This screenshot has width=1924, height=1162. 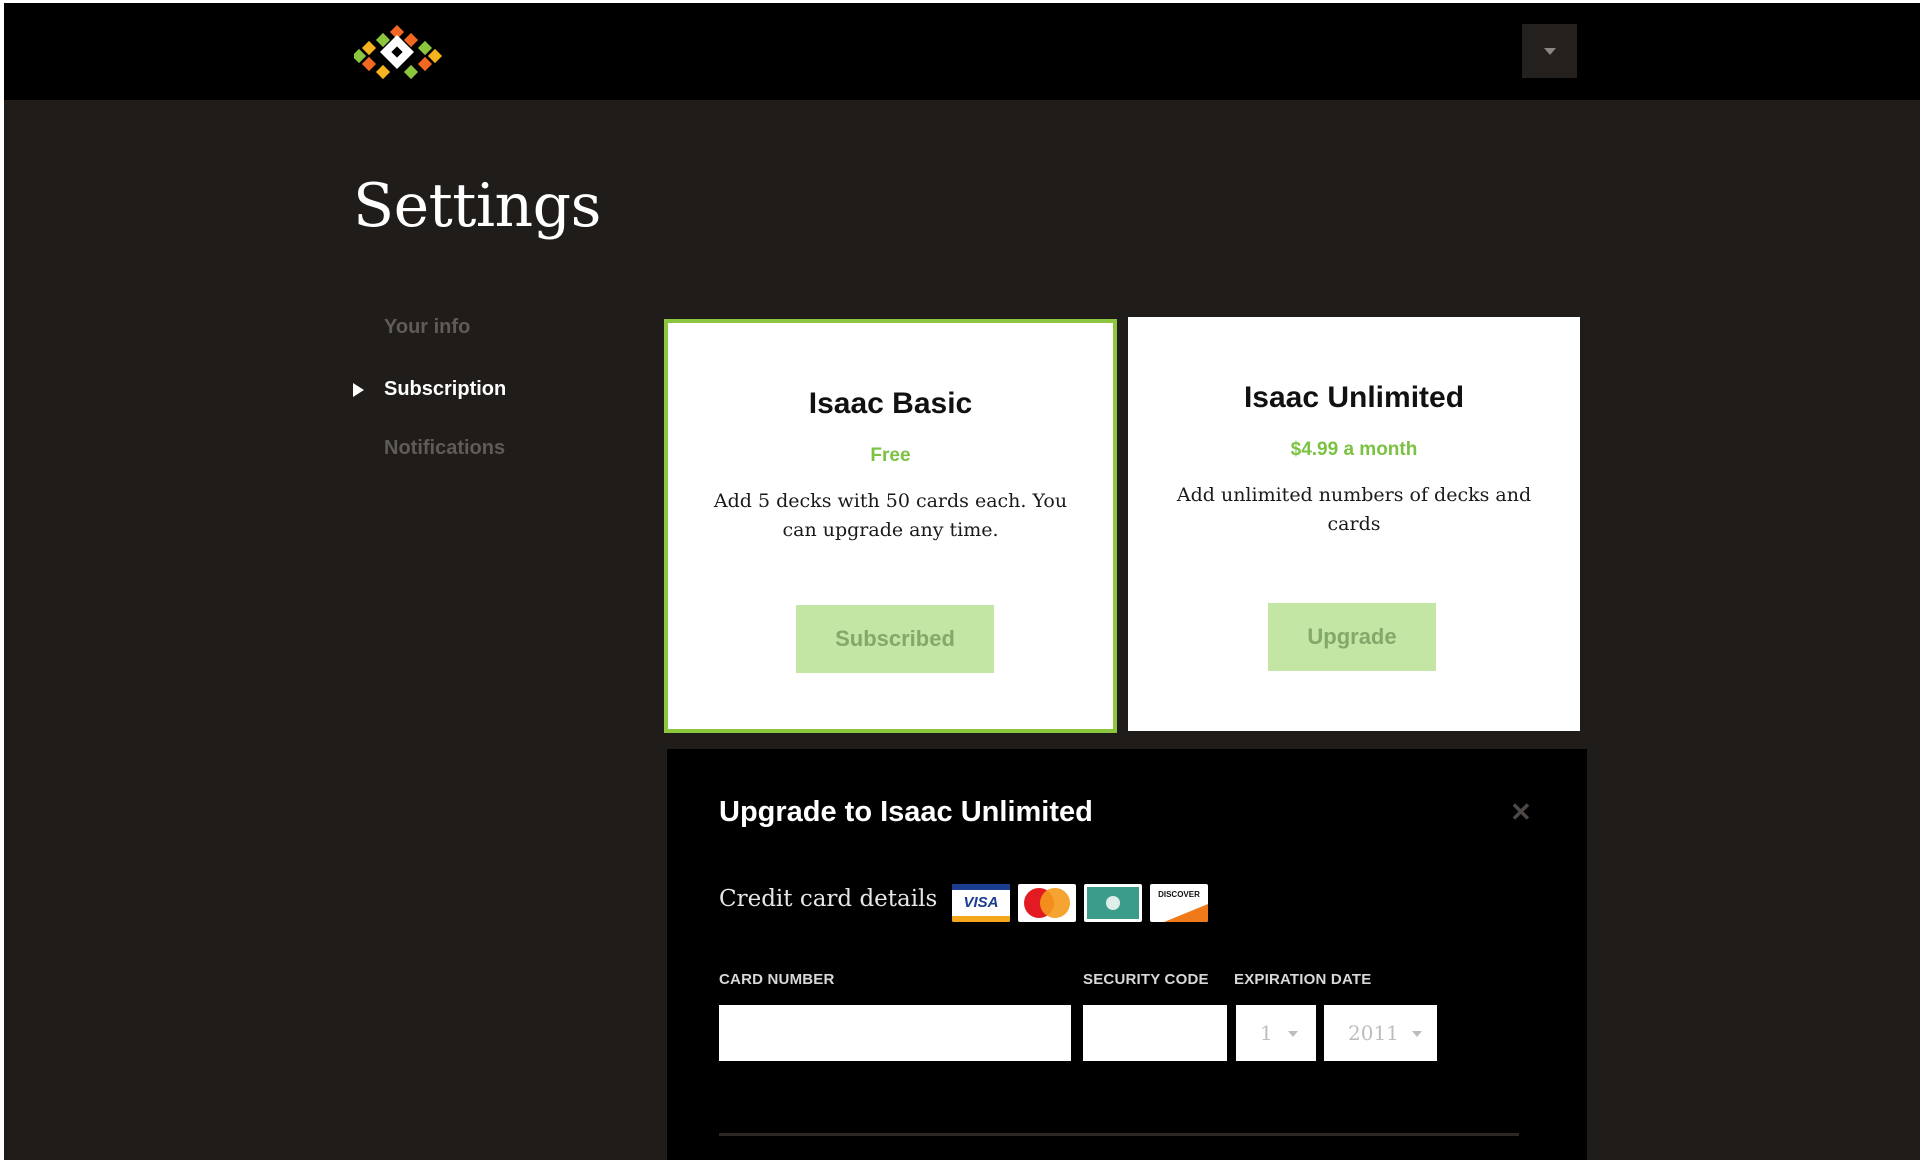 What do you see at coordinates (962, 51) in the screenshot?
I see `top-bar` at bounding box center [962, 51].